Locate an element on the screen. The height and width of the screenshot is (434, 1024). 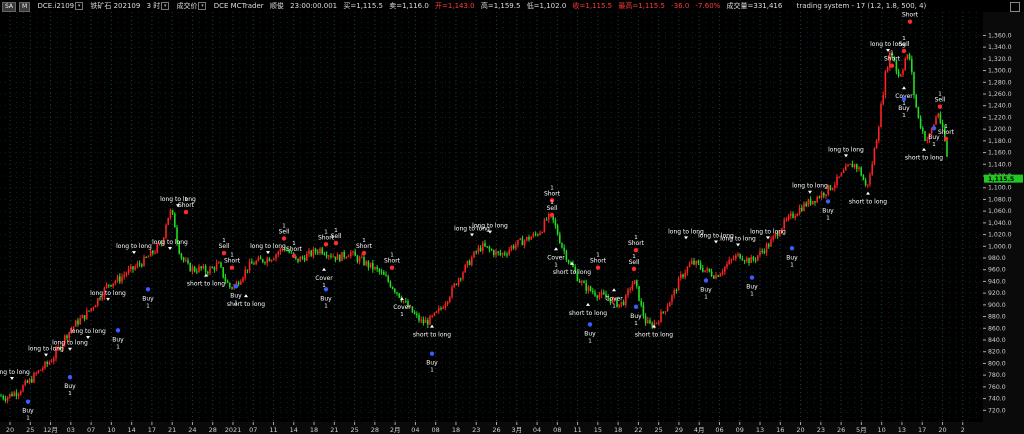
x-tick-label: 24 is located at coordinates (192, 430).